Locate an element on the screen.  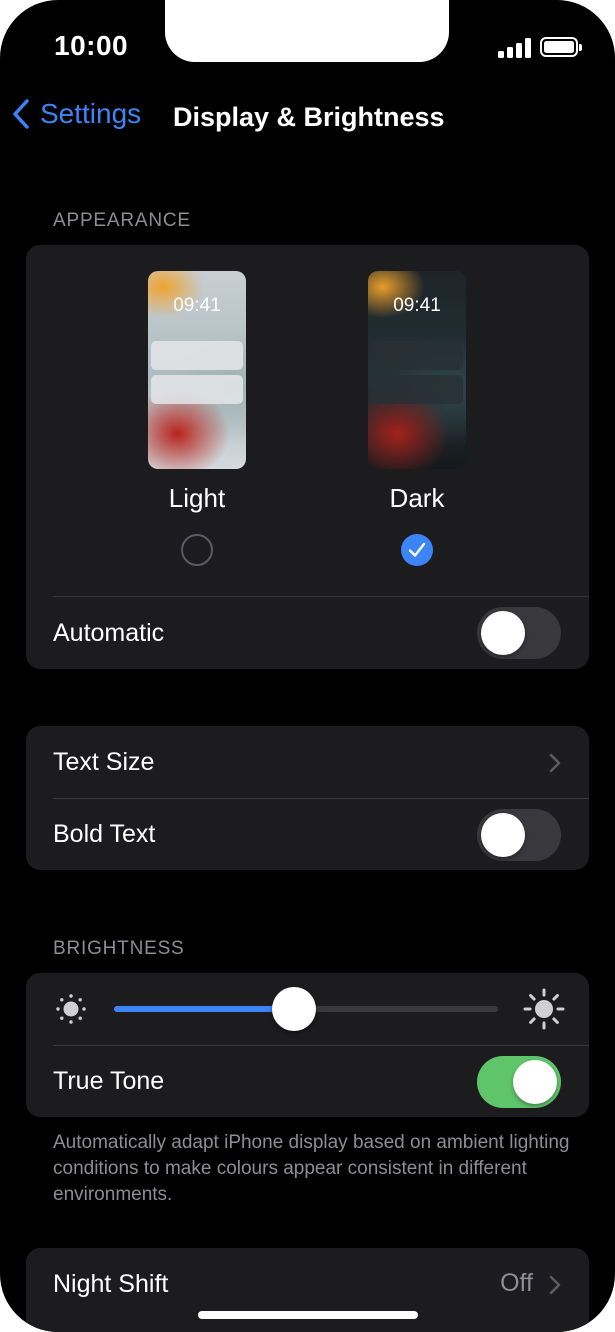
status-time: 10:00 is located at coordinates (91, 45).